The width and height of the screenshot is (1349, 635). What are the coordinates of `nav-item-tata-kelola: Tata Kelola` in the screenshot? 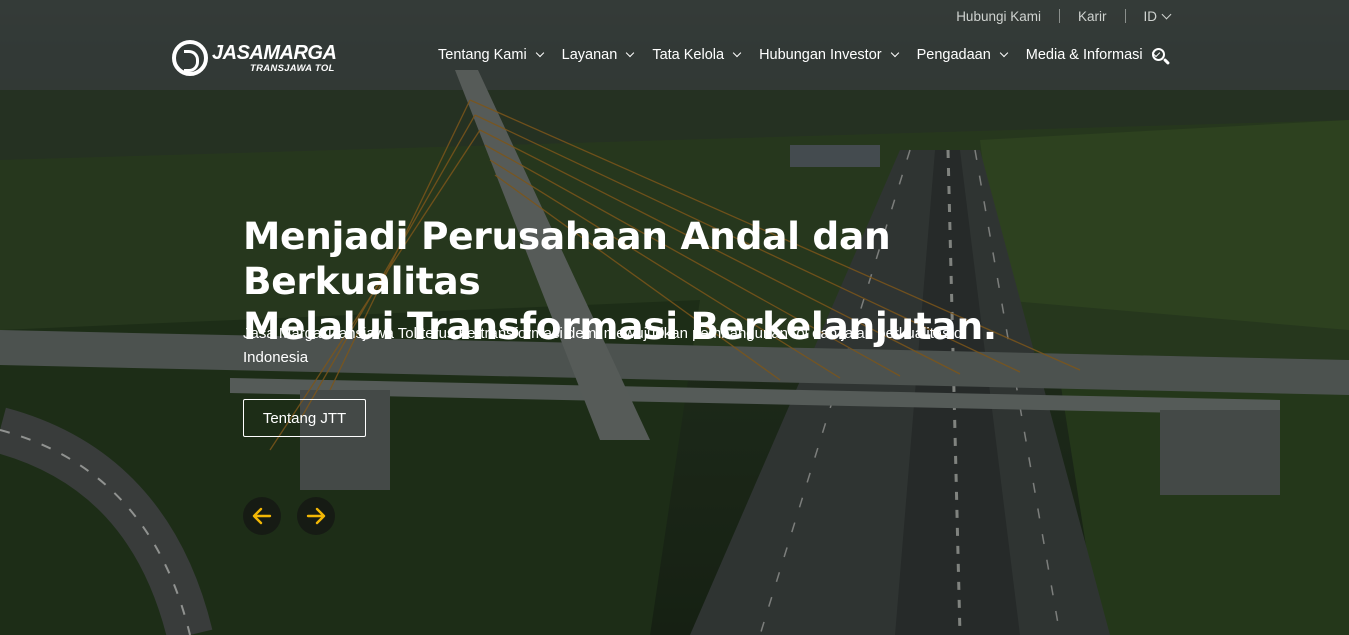 It's located at (697, 55).